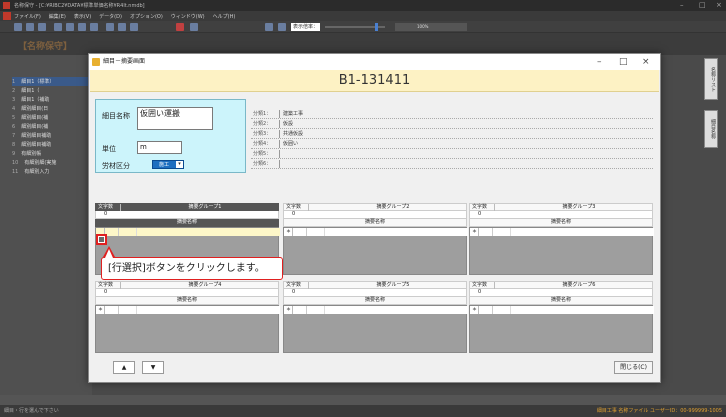  Describe the element at coordinates (38, 82) in the screenshot. I see `list-item-label: 細目1（標準）` at that location.